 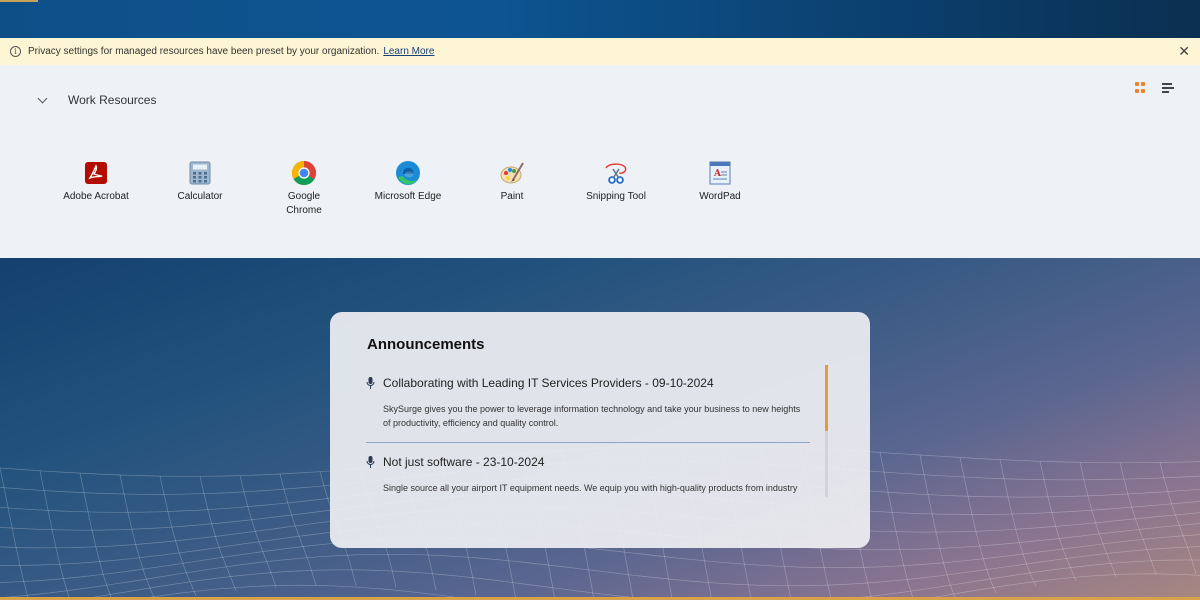 What do you see at coordinates (96, 189) in the screenshot?
I see `app-adobe-acrobat: Adobe Acrobat` at bounding box center [96, 189].